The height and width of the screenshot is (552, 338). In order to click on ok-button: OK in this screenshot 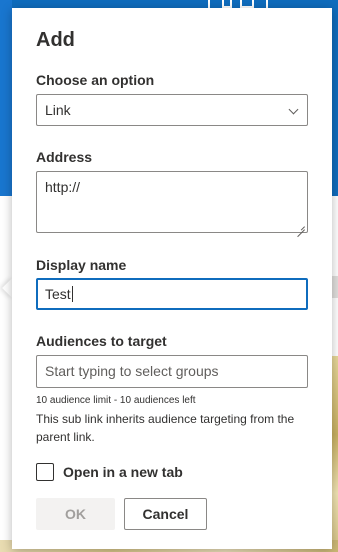, I will do `click(75, 514)`.